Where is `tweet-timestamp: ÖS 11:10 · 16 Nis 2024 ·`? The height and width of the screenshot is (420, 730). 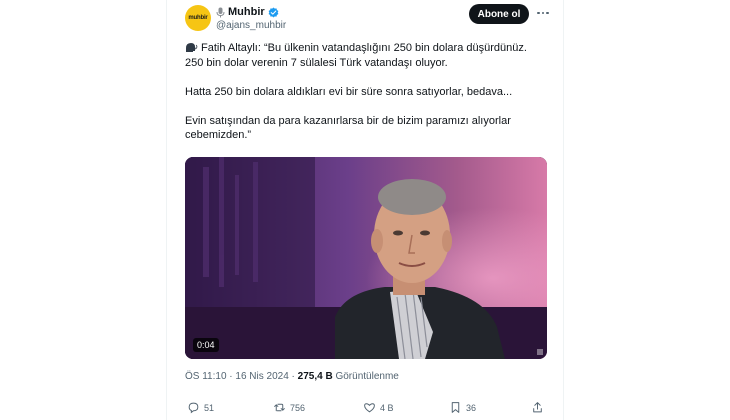 tweet-timestamp: ÖS 11:10 · 16 Nis 2024 · is located at coordinates (241, 376).